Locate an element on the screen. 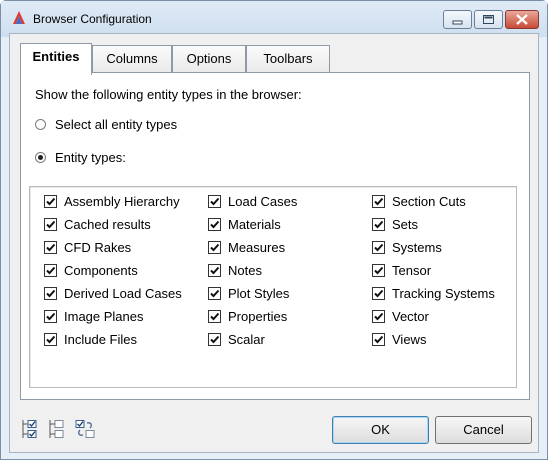 Image resolution: width=548 pixels, height=460 pixels. entity-checkbox-row: Tracking Systems is located at coordinates (433, 293).